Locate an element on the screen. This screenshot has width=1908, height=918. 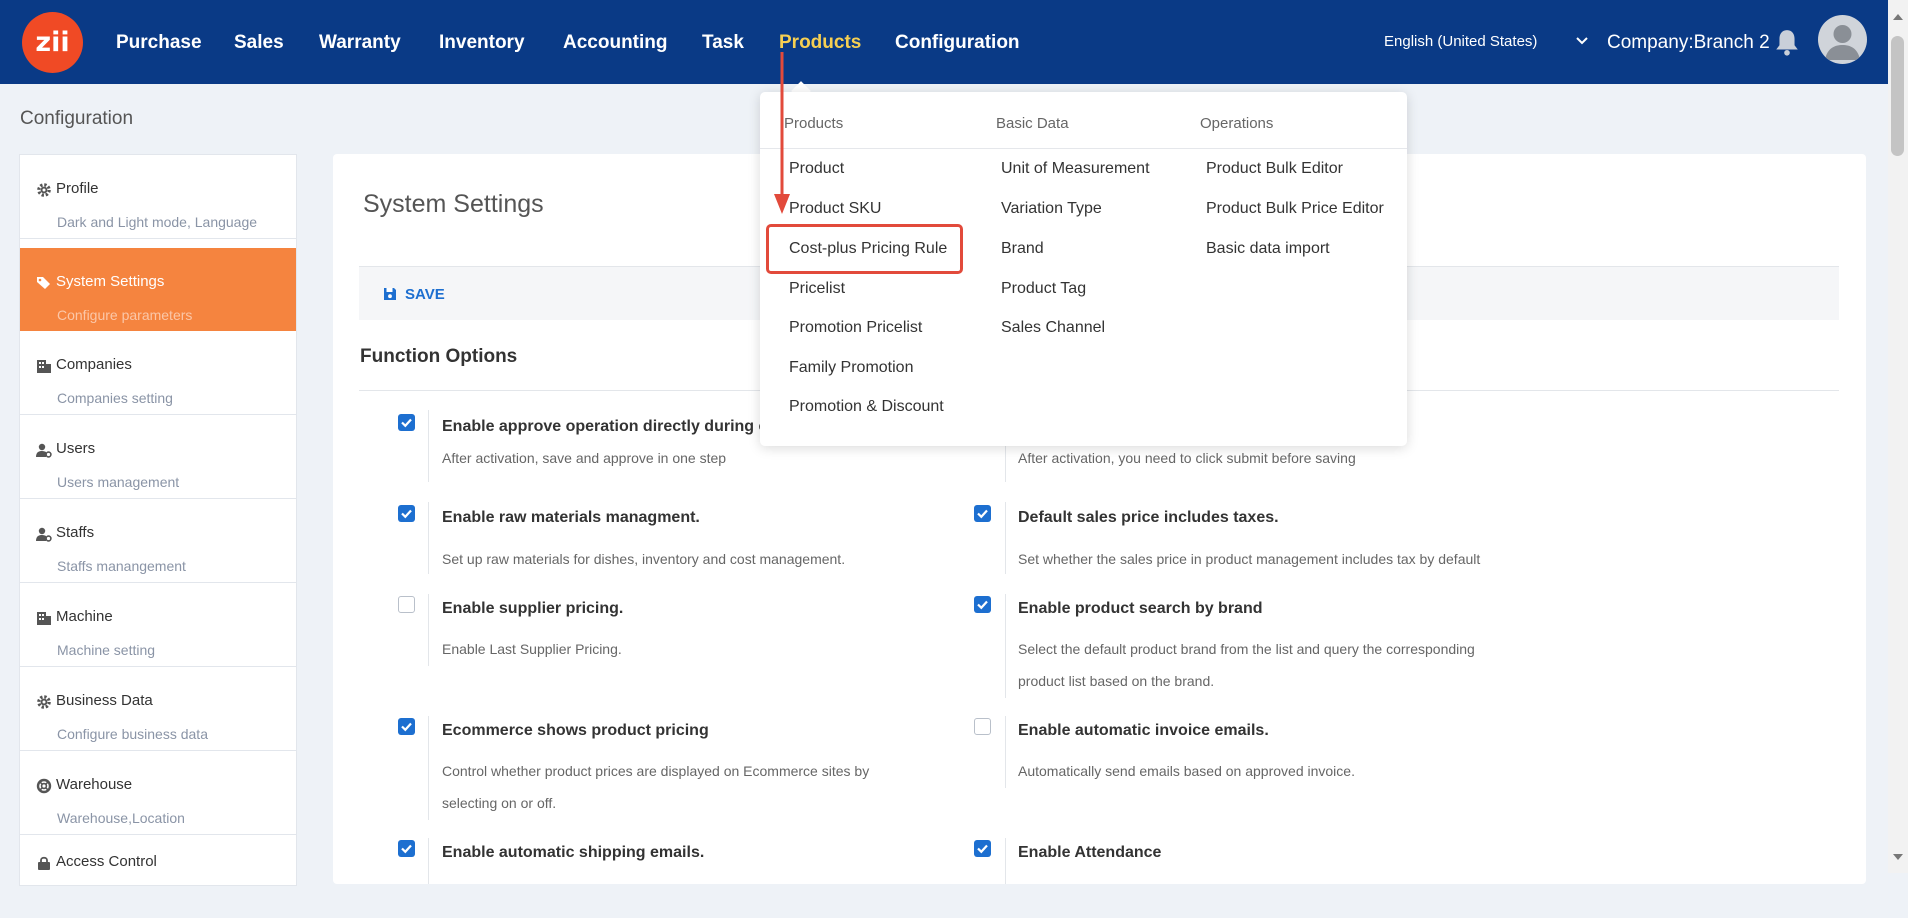
sidebar-item-machine: Machine Machine setting is located at coordinates (158, 625).